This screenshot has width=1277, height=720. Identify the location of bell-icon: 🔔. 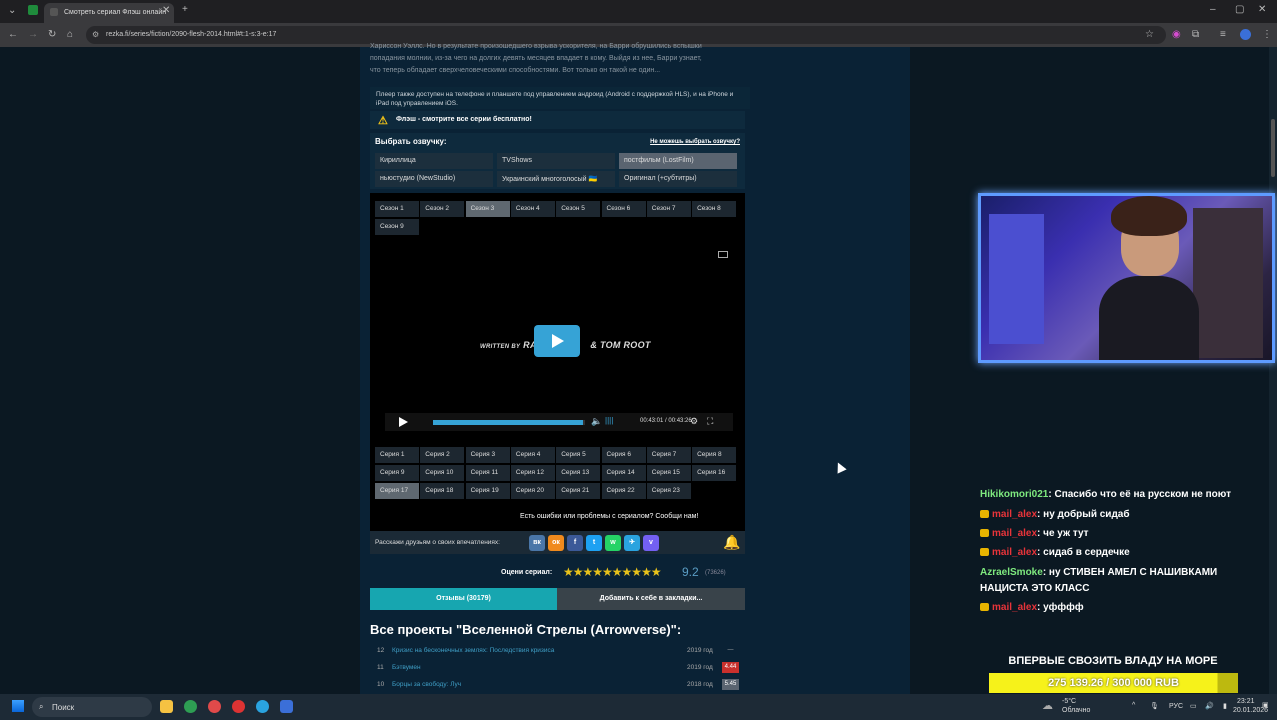
(731, 542).